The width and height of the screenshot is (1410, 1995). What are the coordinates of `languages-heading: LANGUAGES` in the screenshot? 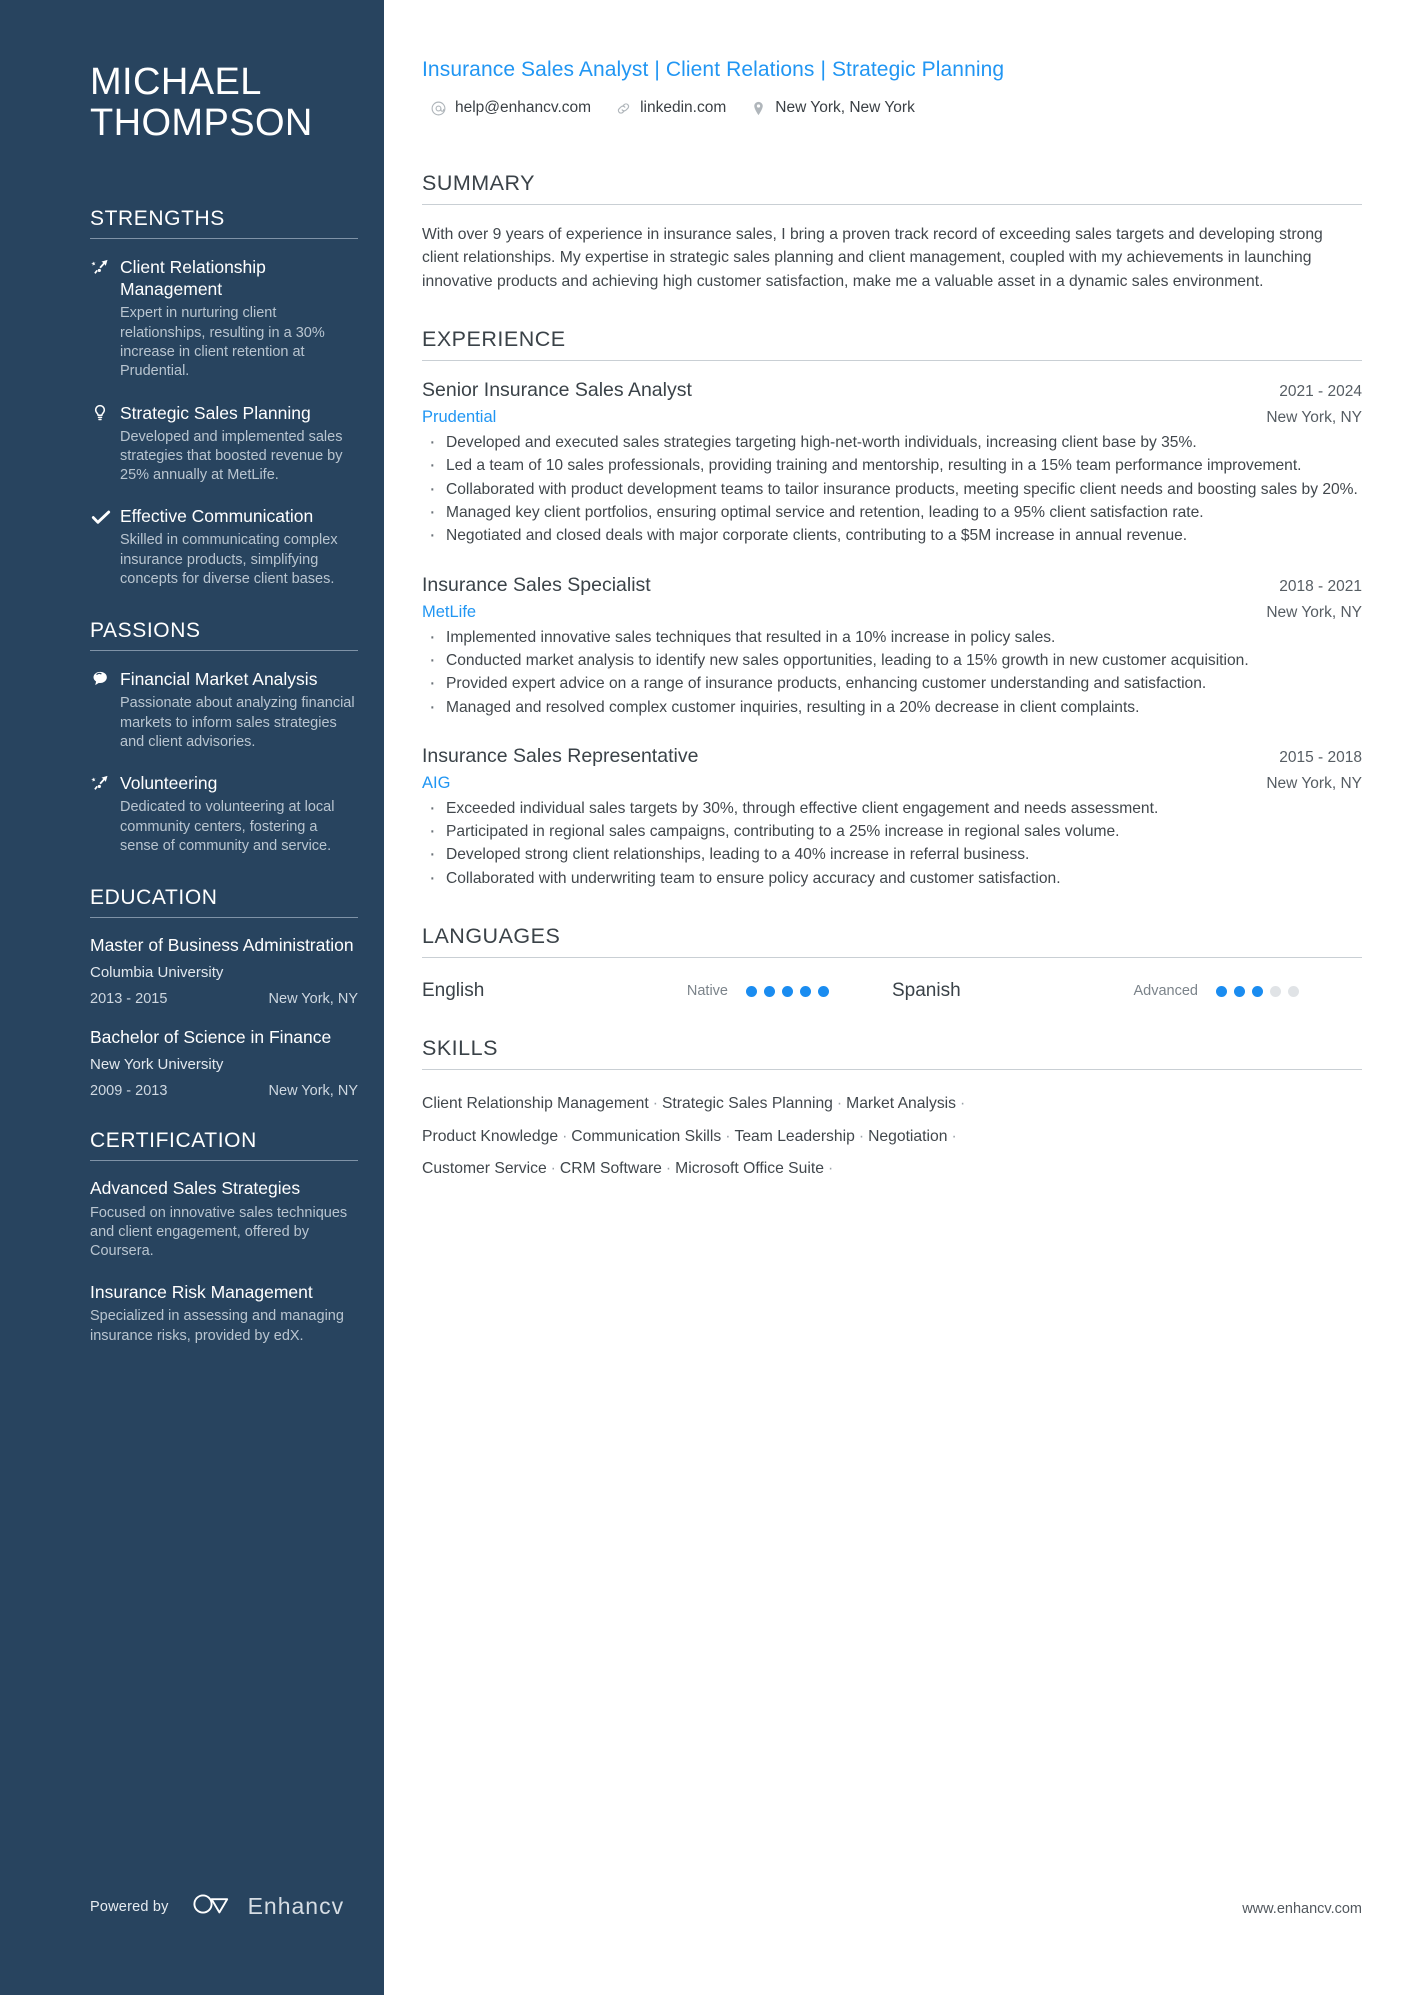 It's located at (491, 936).